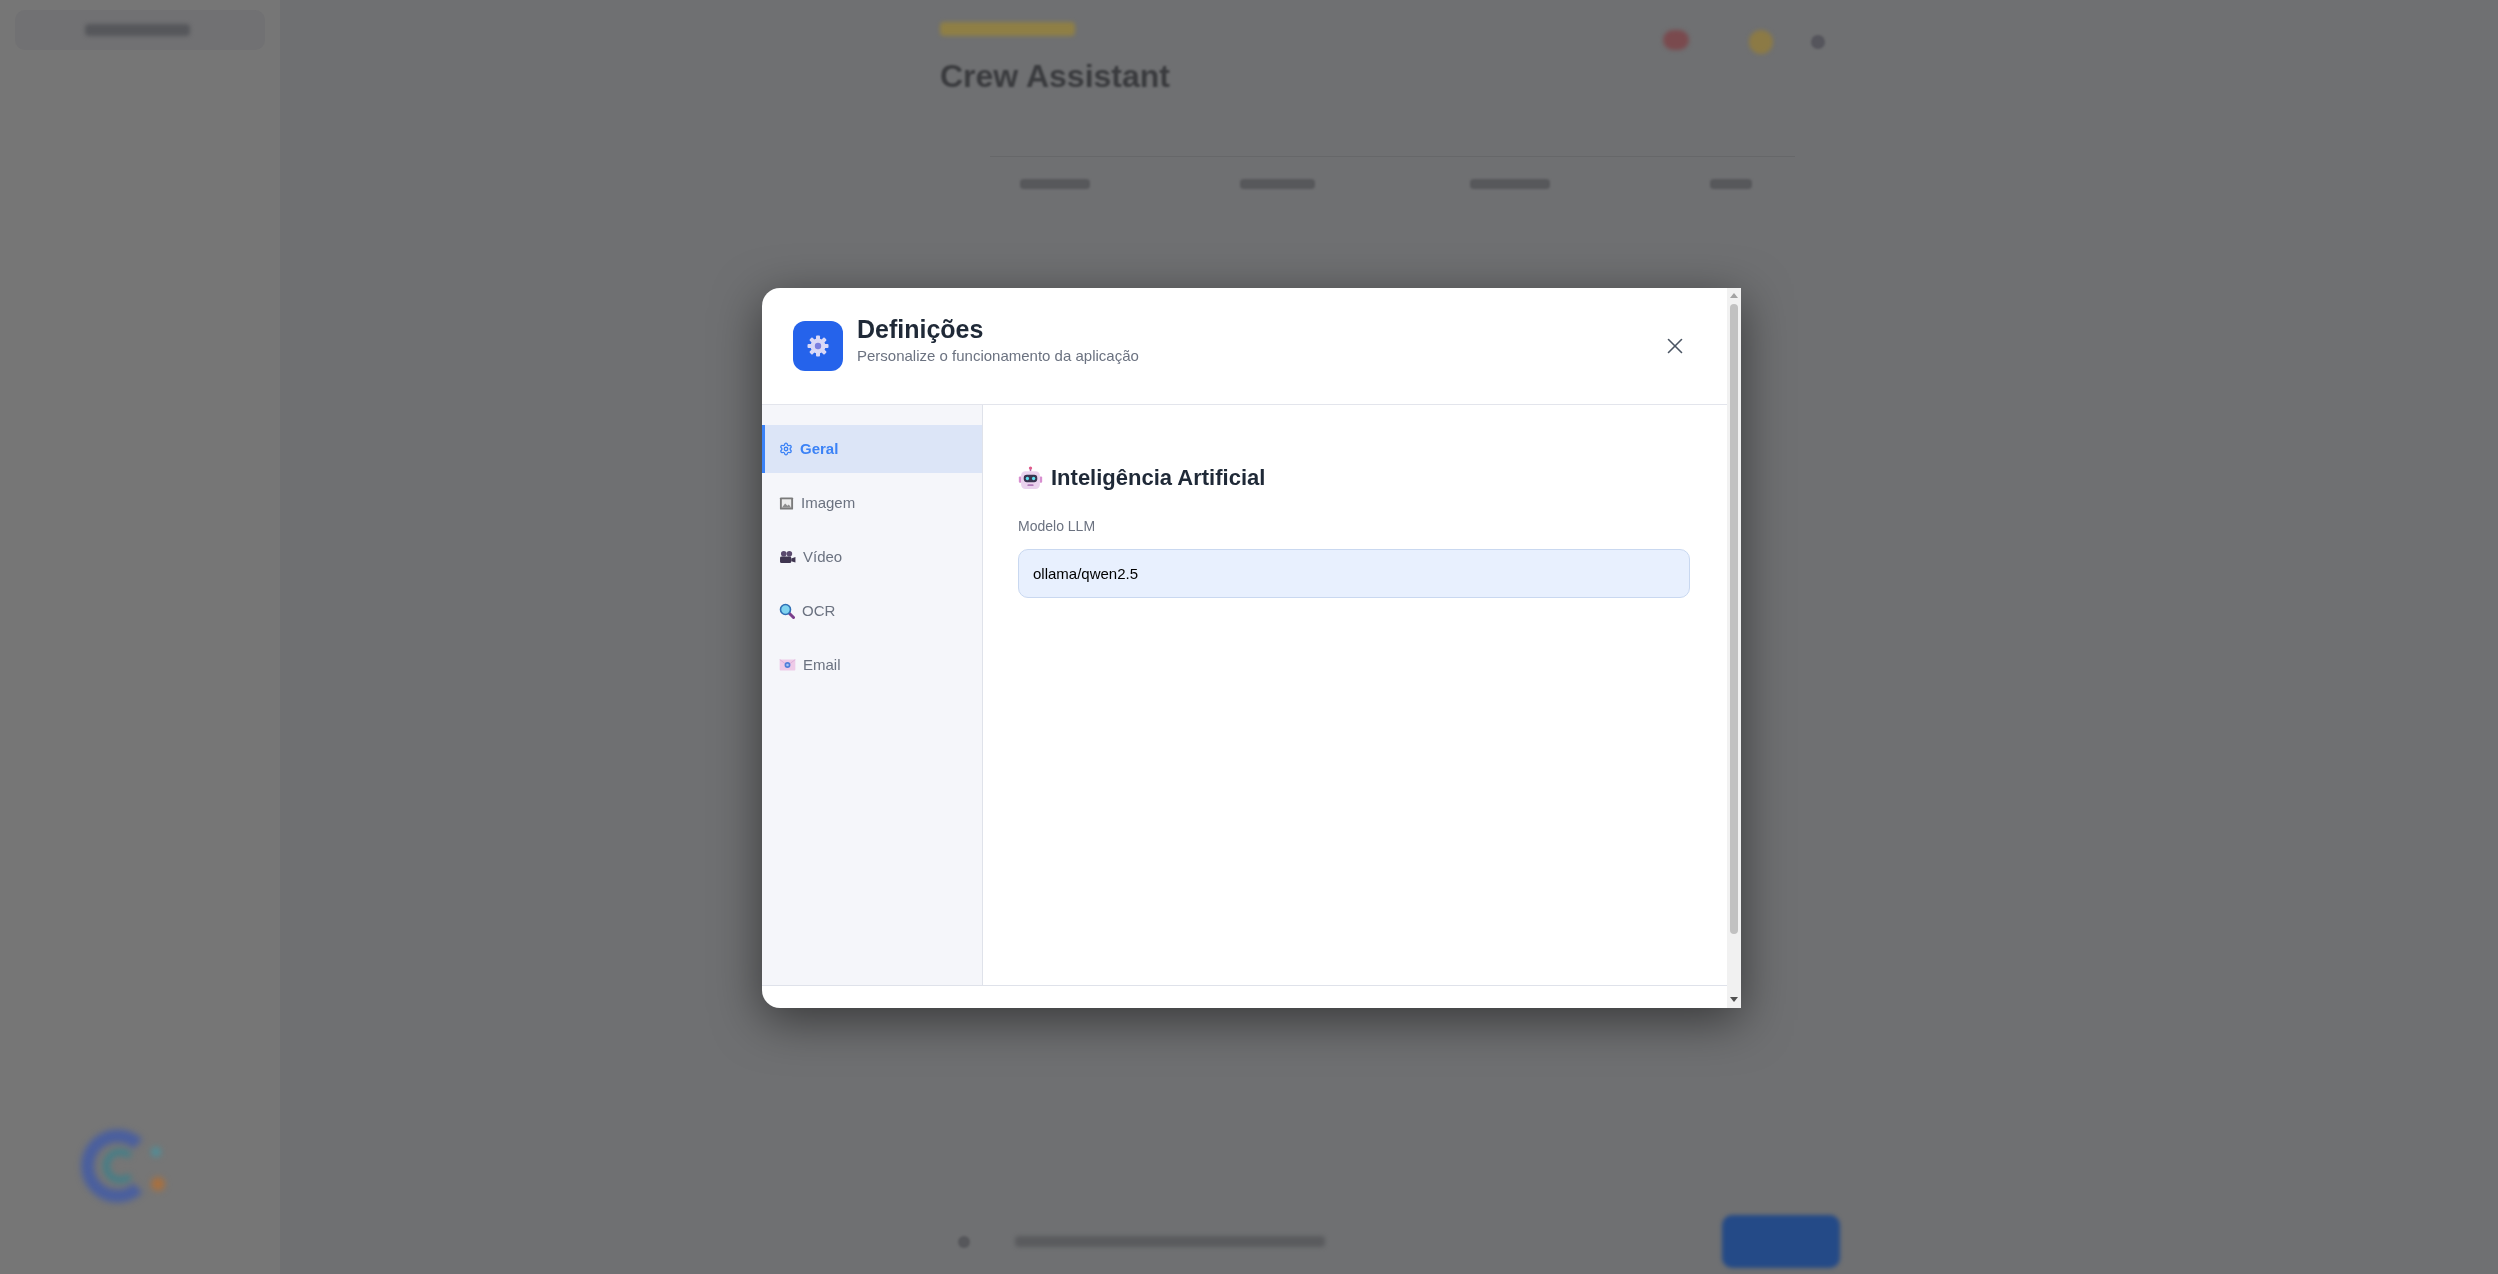 The width and height of the screenshot is (2498, 1274). I want to click on sidebar-item: Imagem, so click(872, 503).